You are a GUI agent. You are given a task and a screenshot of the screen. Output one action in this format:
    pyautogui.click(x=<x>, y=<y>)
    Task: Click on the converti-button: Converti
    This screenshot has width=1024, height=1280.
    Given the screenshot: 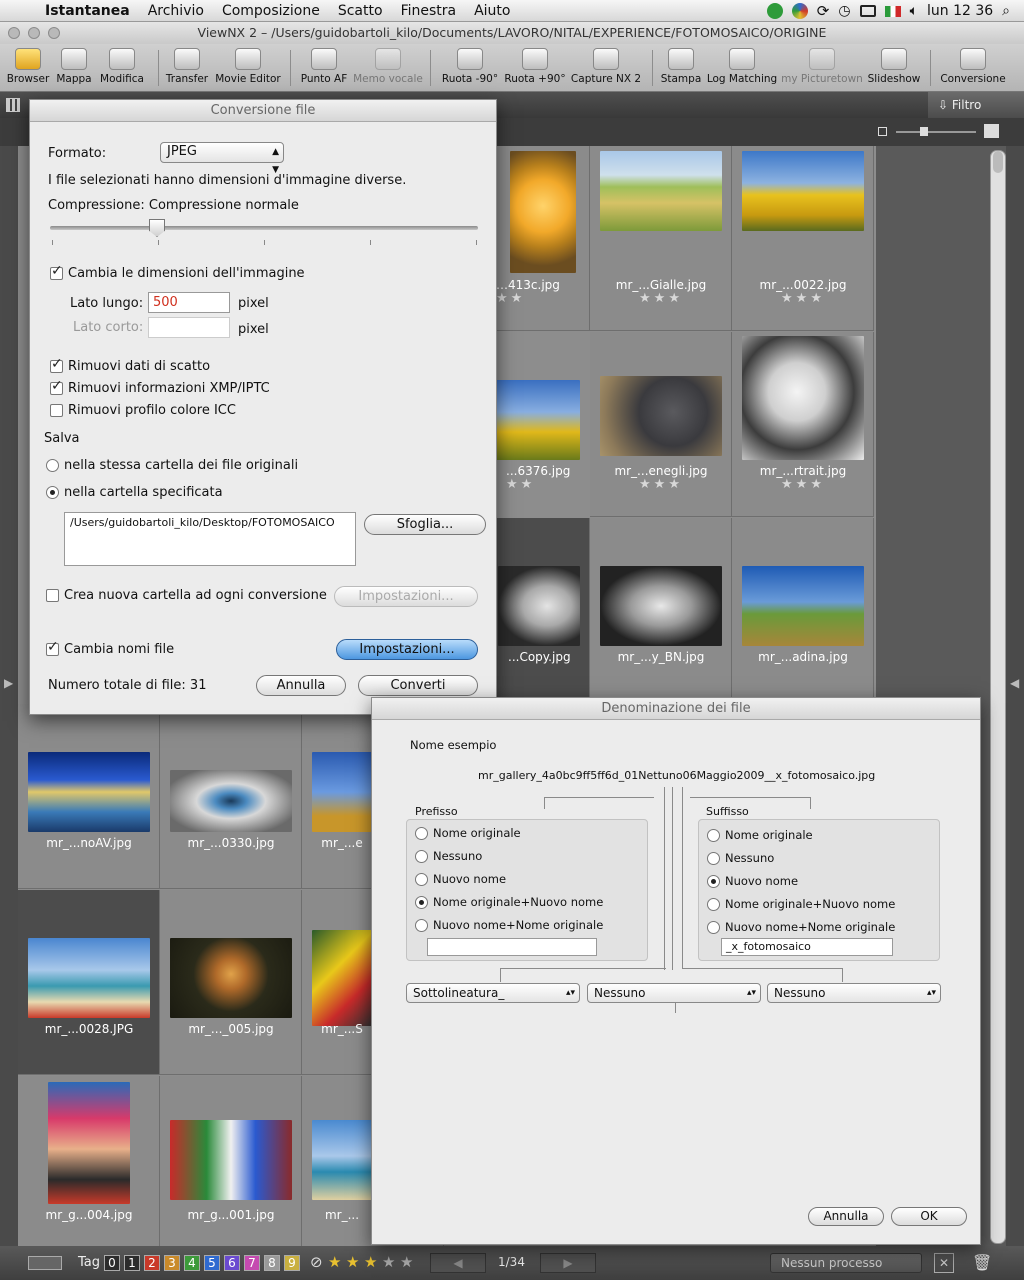 What is the action you would take?
    pyautogui.click(x=418, y=685)
    